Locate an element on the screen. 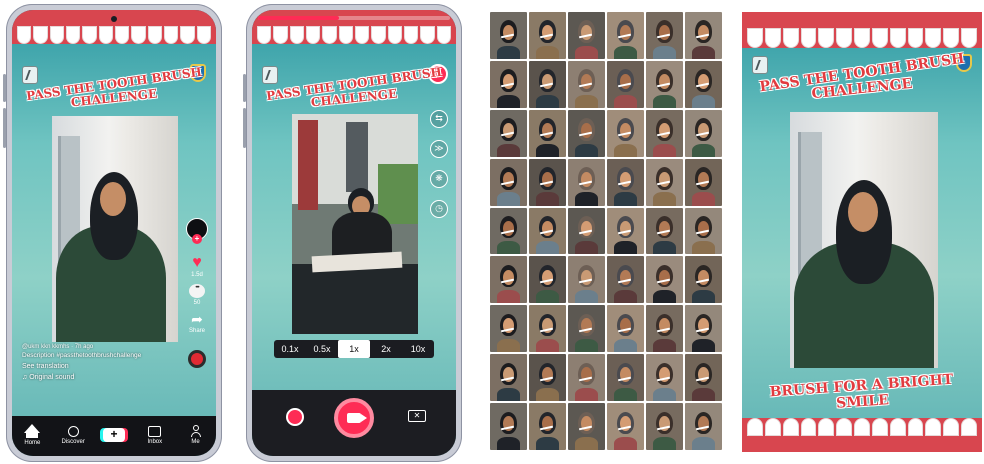 Image resolution: width=984 pixels, height=464 pixels. record-controls: ✕ is located at coordinates (354, 423).